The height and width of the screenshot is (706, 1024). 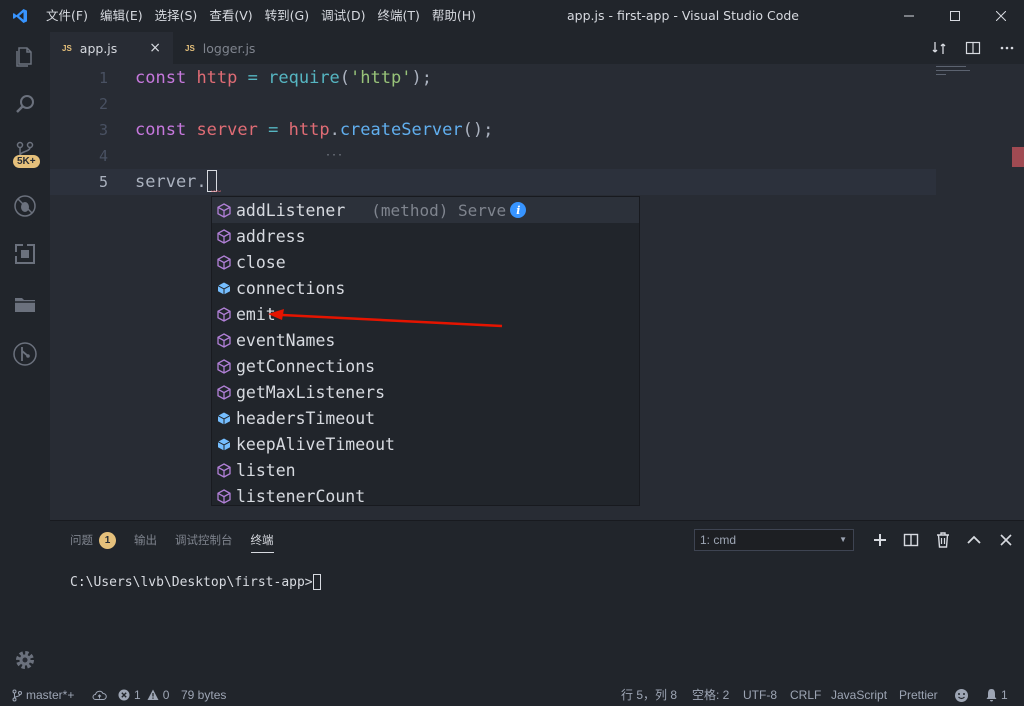 What do you see at coordinates (103, 130) in the screenshot?
I see `line-number: 3` at bounding box center [103, 130].